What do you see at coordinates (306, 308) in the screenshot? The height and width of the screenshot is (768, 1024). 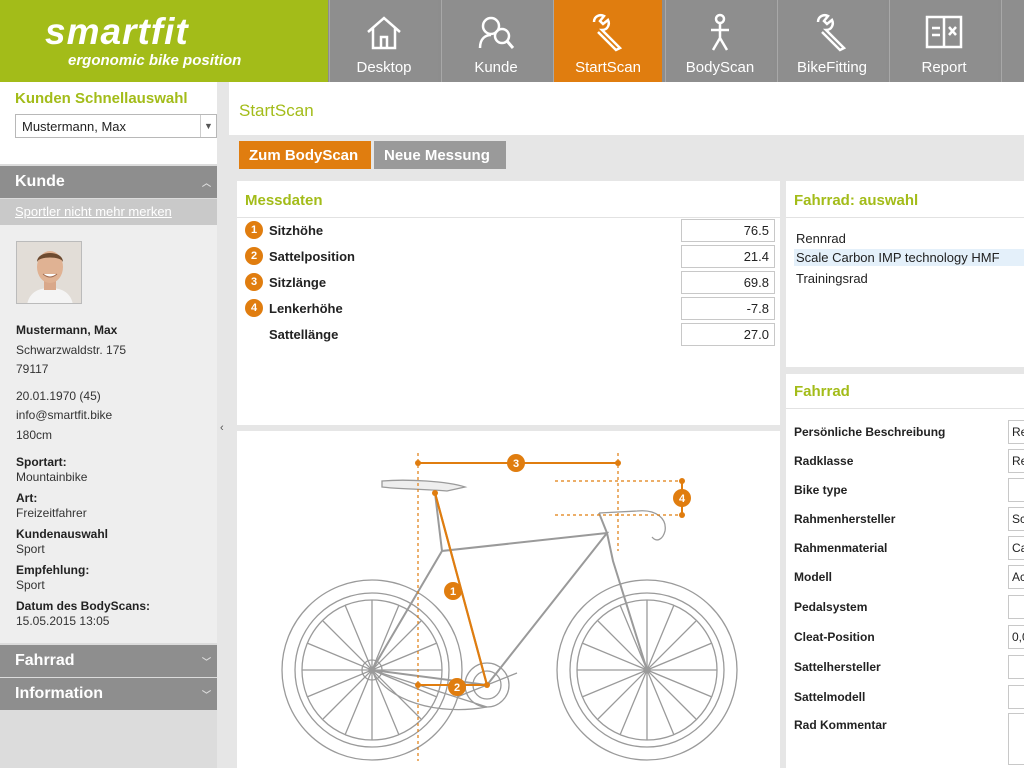 I see `measurement-label: Lenkerhöhe` at bounding box center [306, 308].